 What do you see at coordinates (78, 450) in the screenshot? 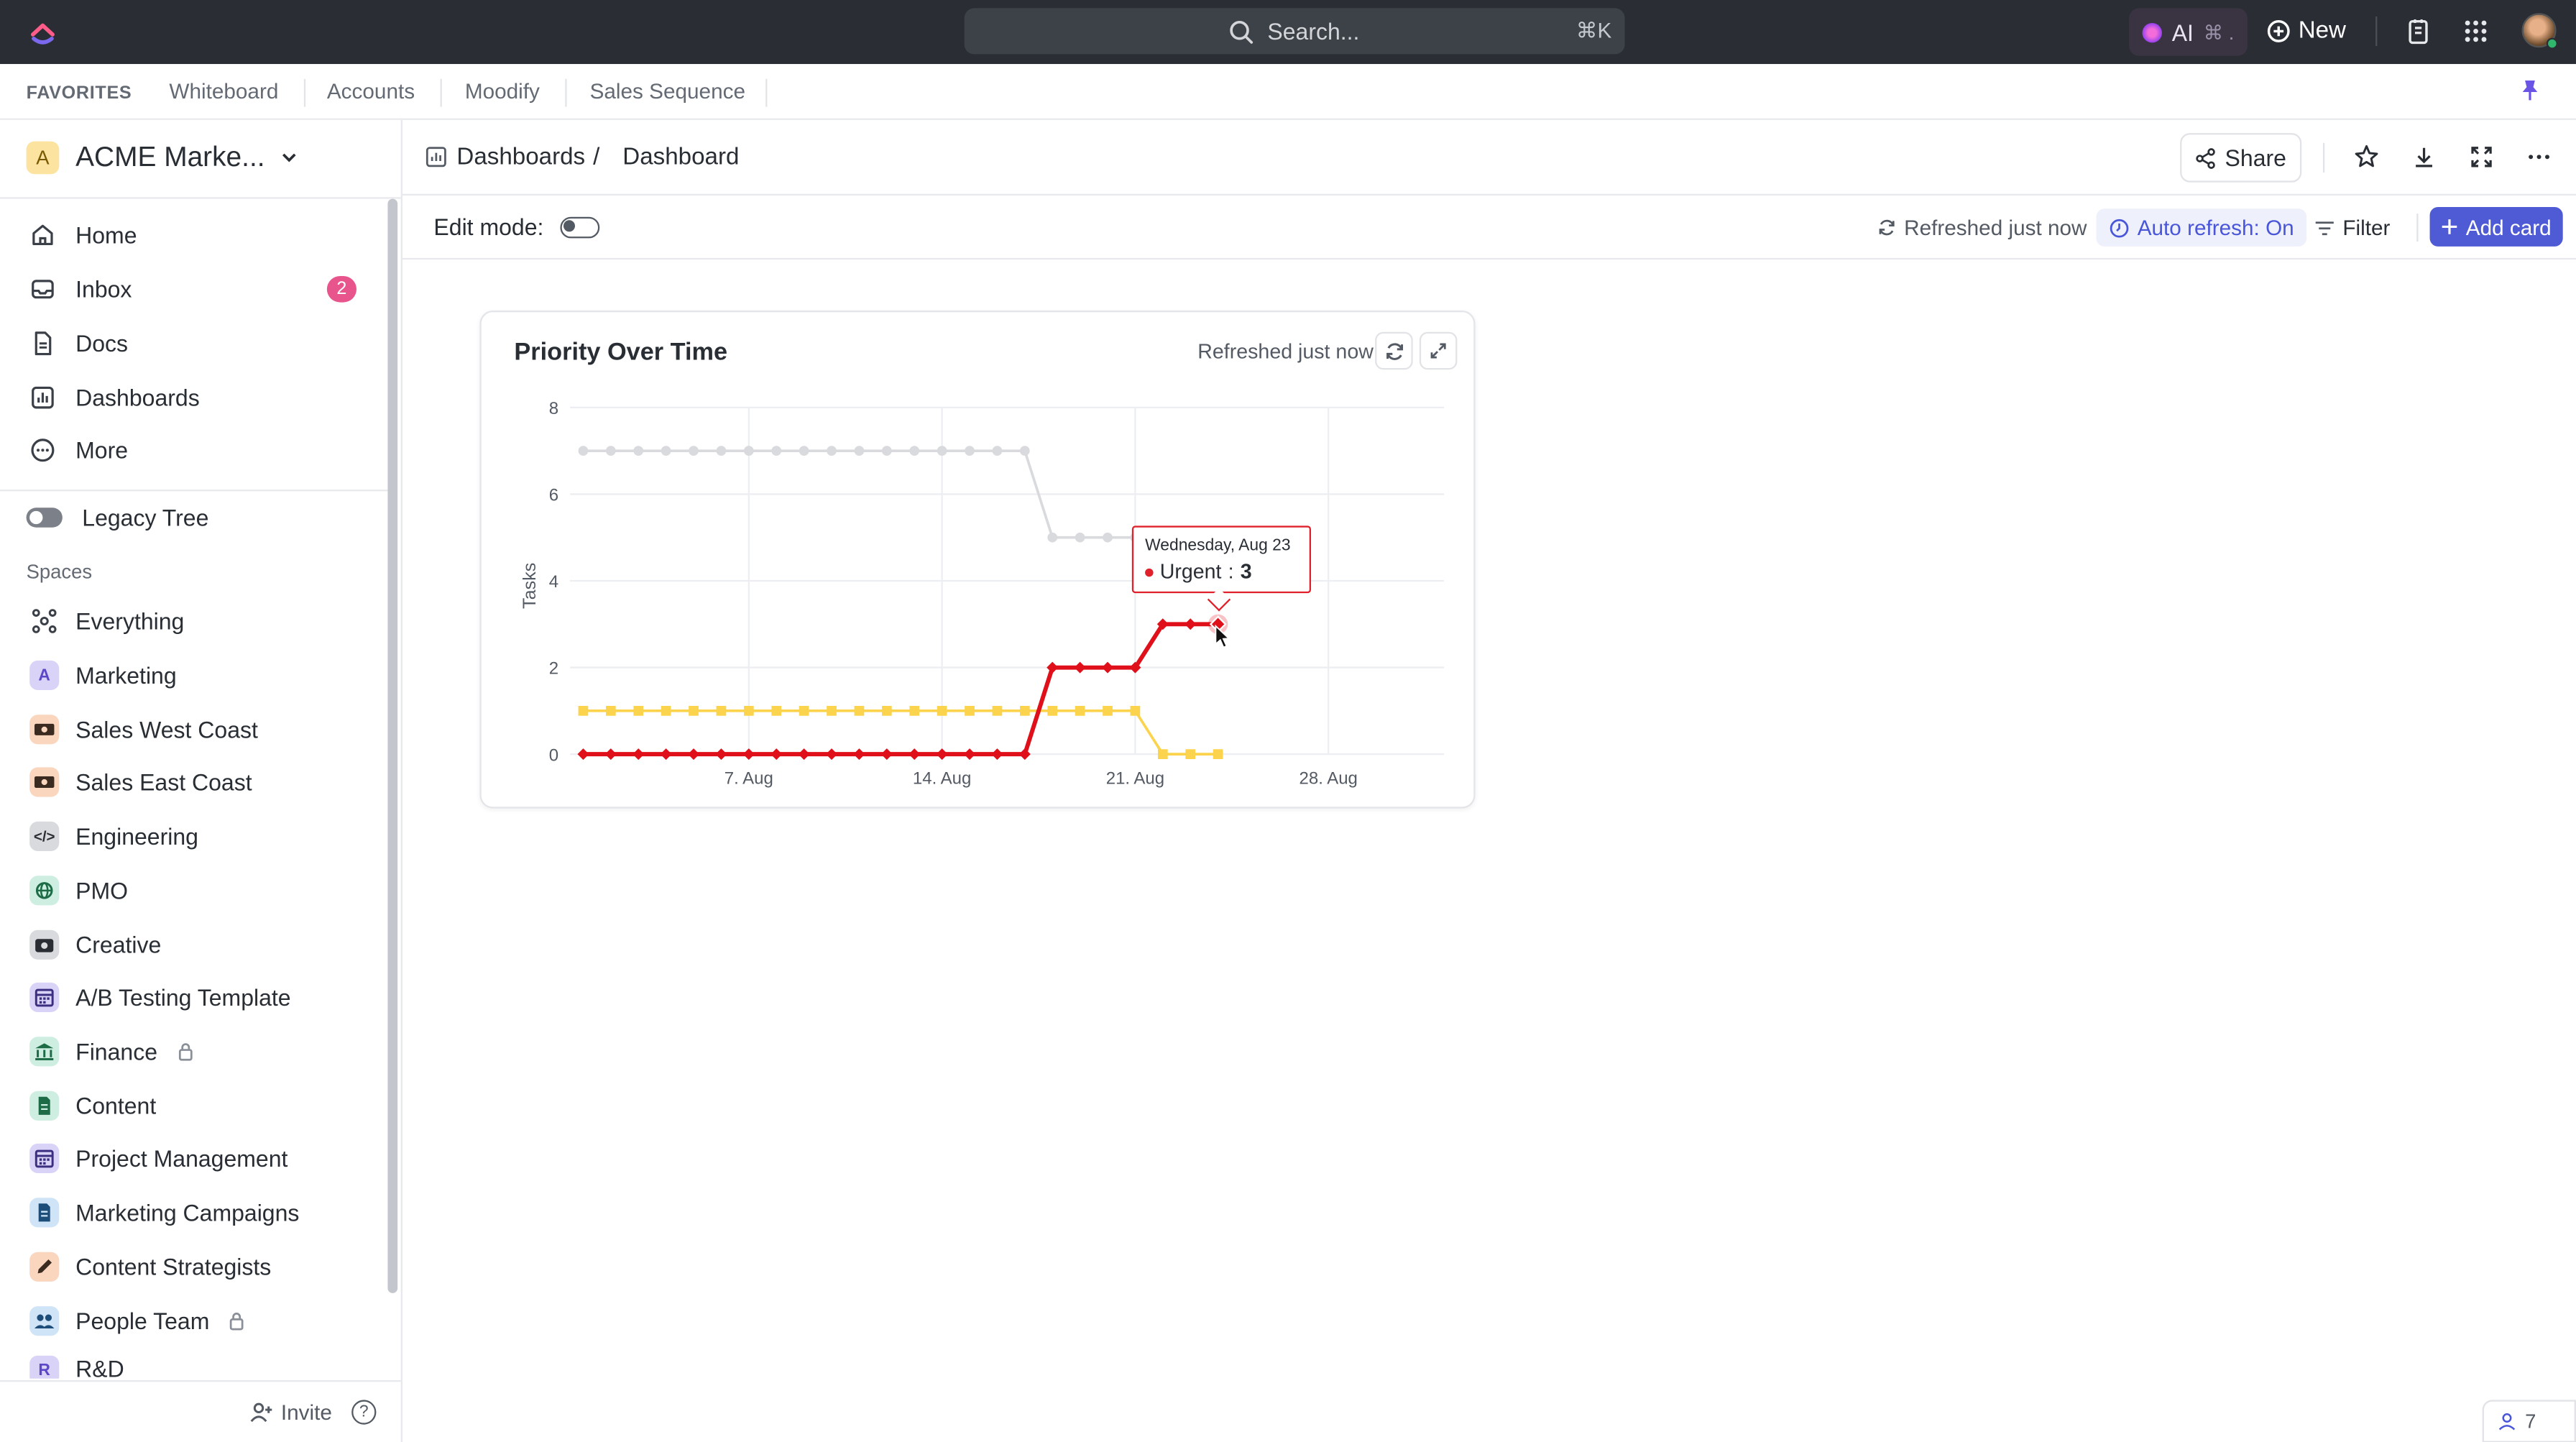
I see `sidebar-item-more: More` at bounding box center [78, 450].